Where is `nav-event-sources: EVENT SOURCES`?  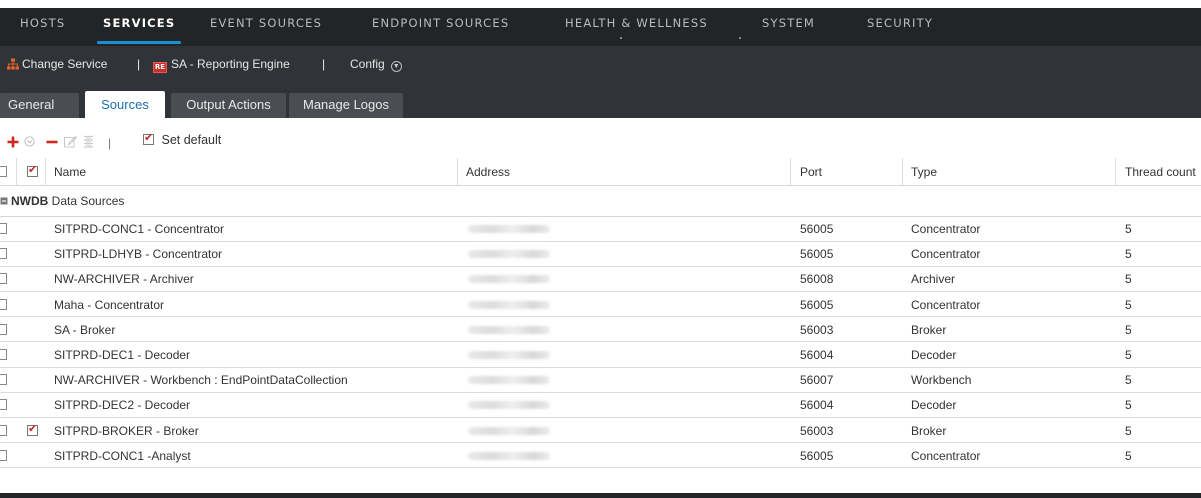
nav-event-sources: EVENT SOURCES is located at coordinates (266, 27).